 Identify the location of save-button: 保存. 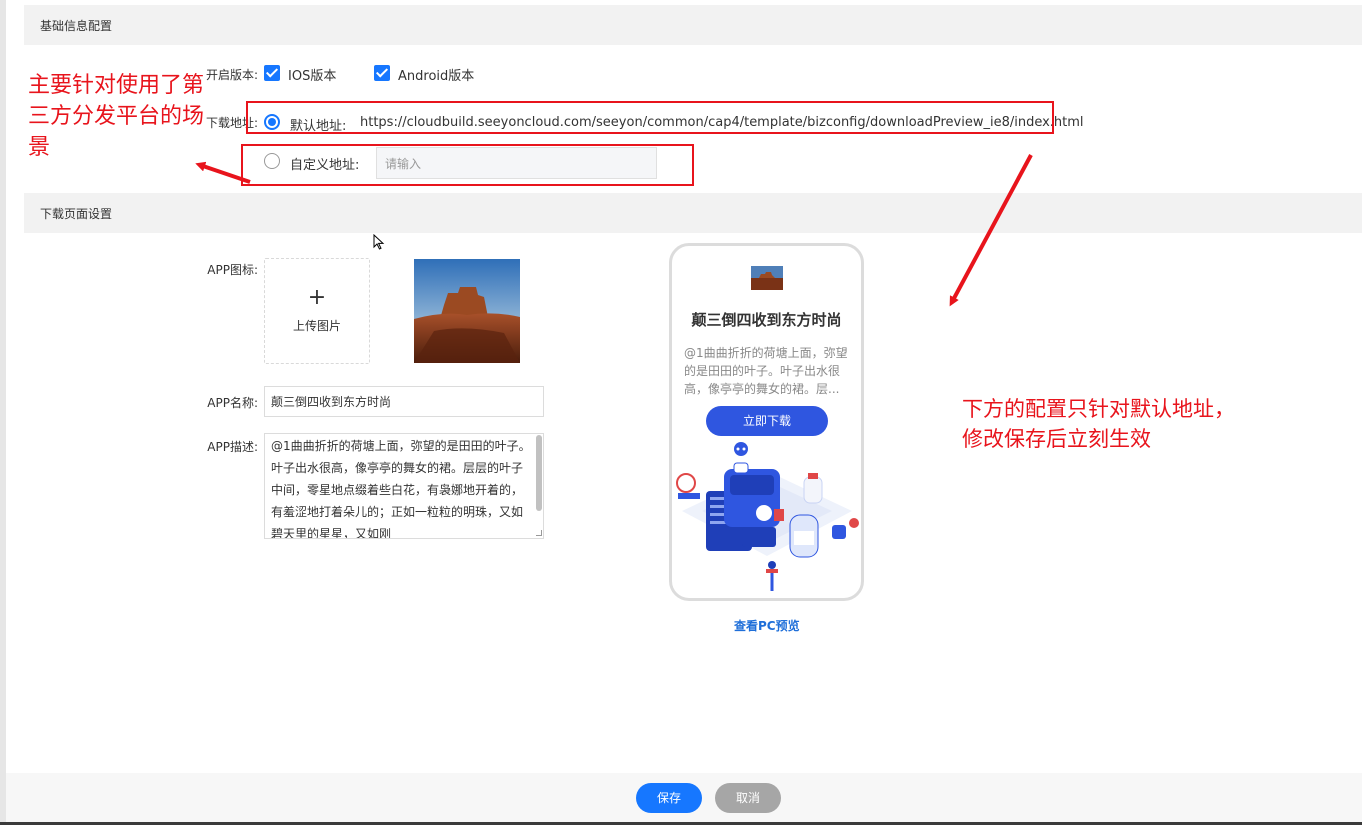
(669, 798).